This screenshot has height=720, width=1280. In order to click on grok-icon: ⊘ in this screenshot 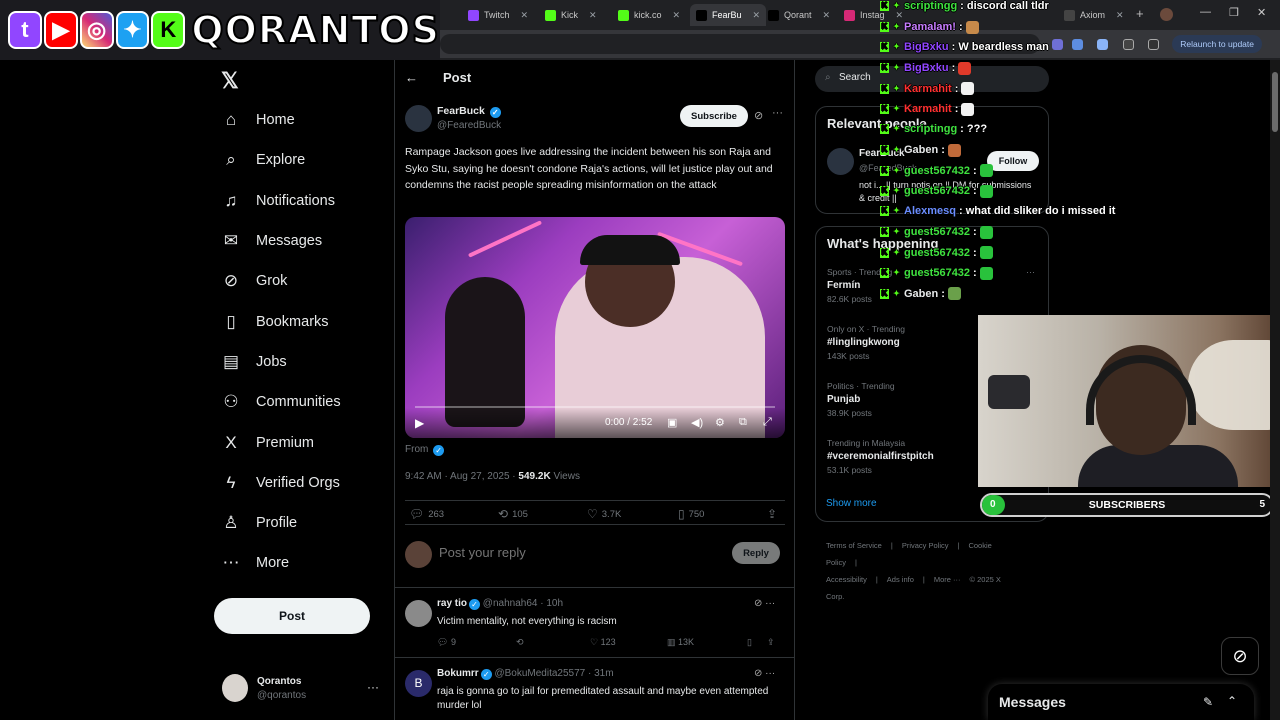, I will do `click(758, 115)`.